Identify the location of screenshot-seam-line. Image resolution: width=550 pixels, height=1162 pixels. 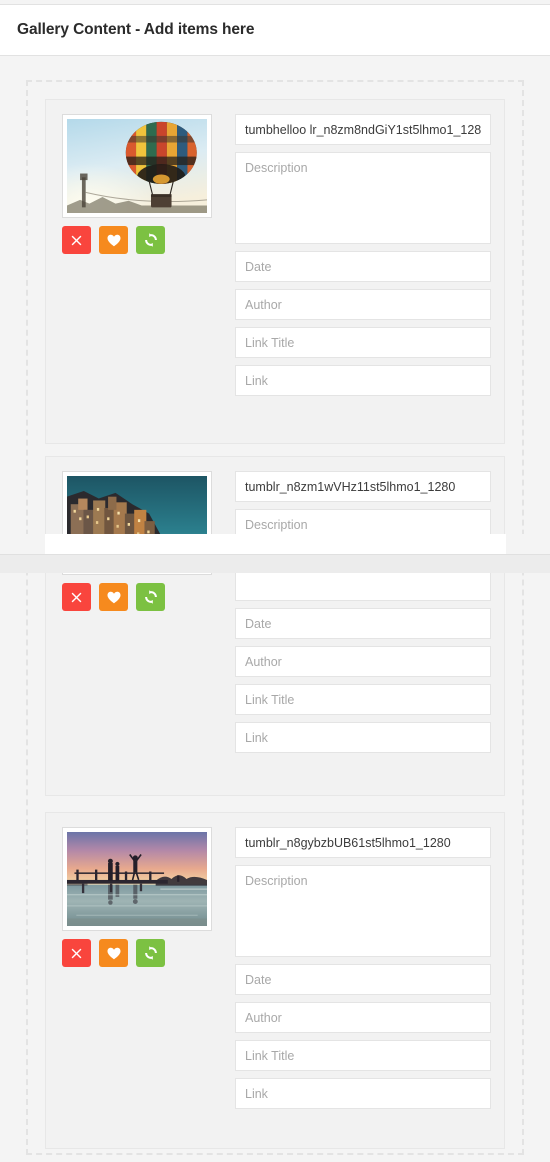
(275, 554).